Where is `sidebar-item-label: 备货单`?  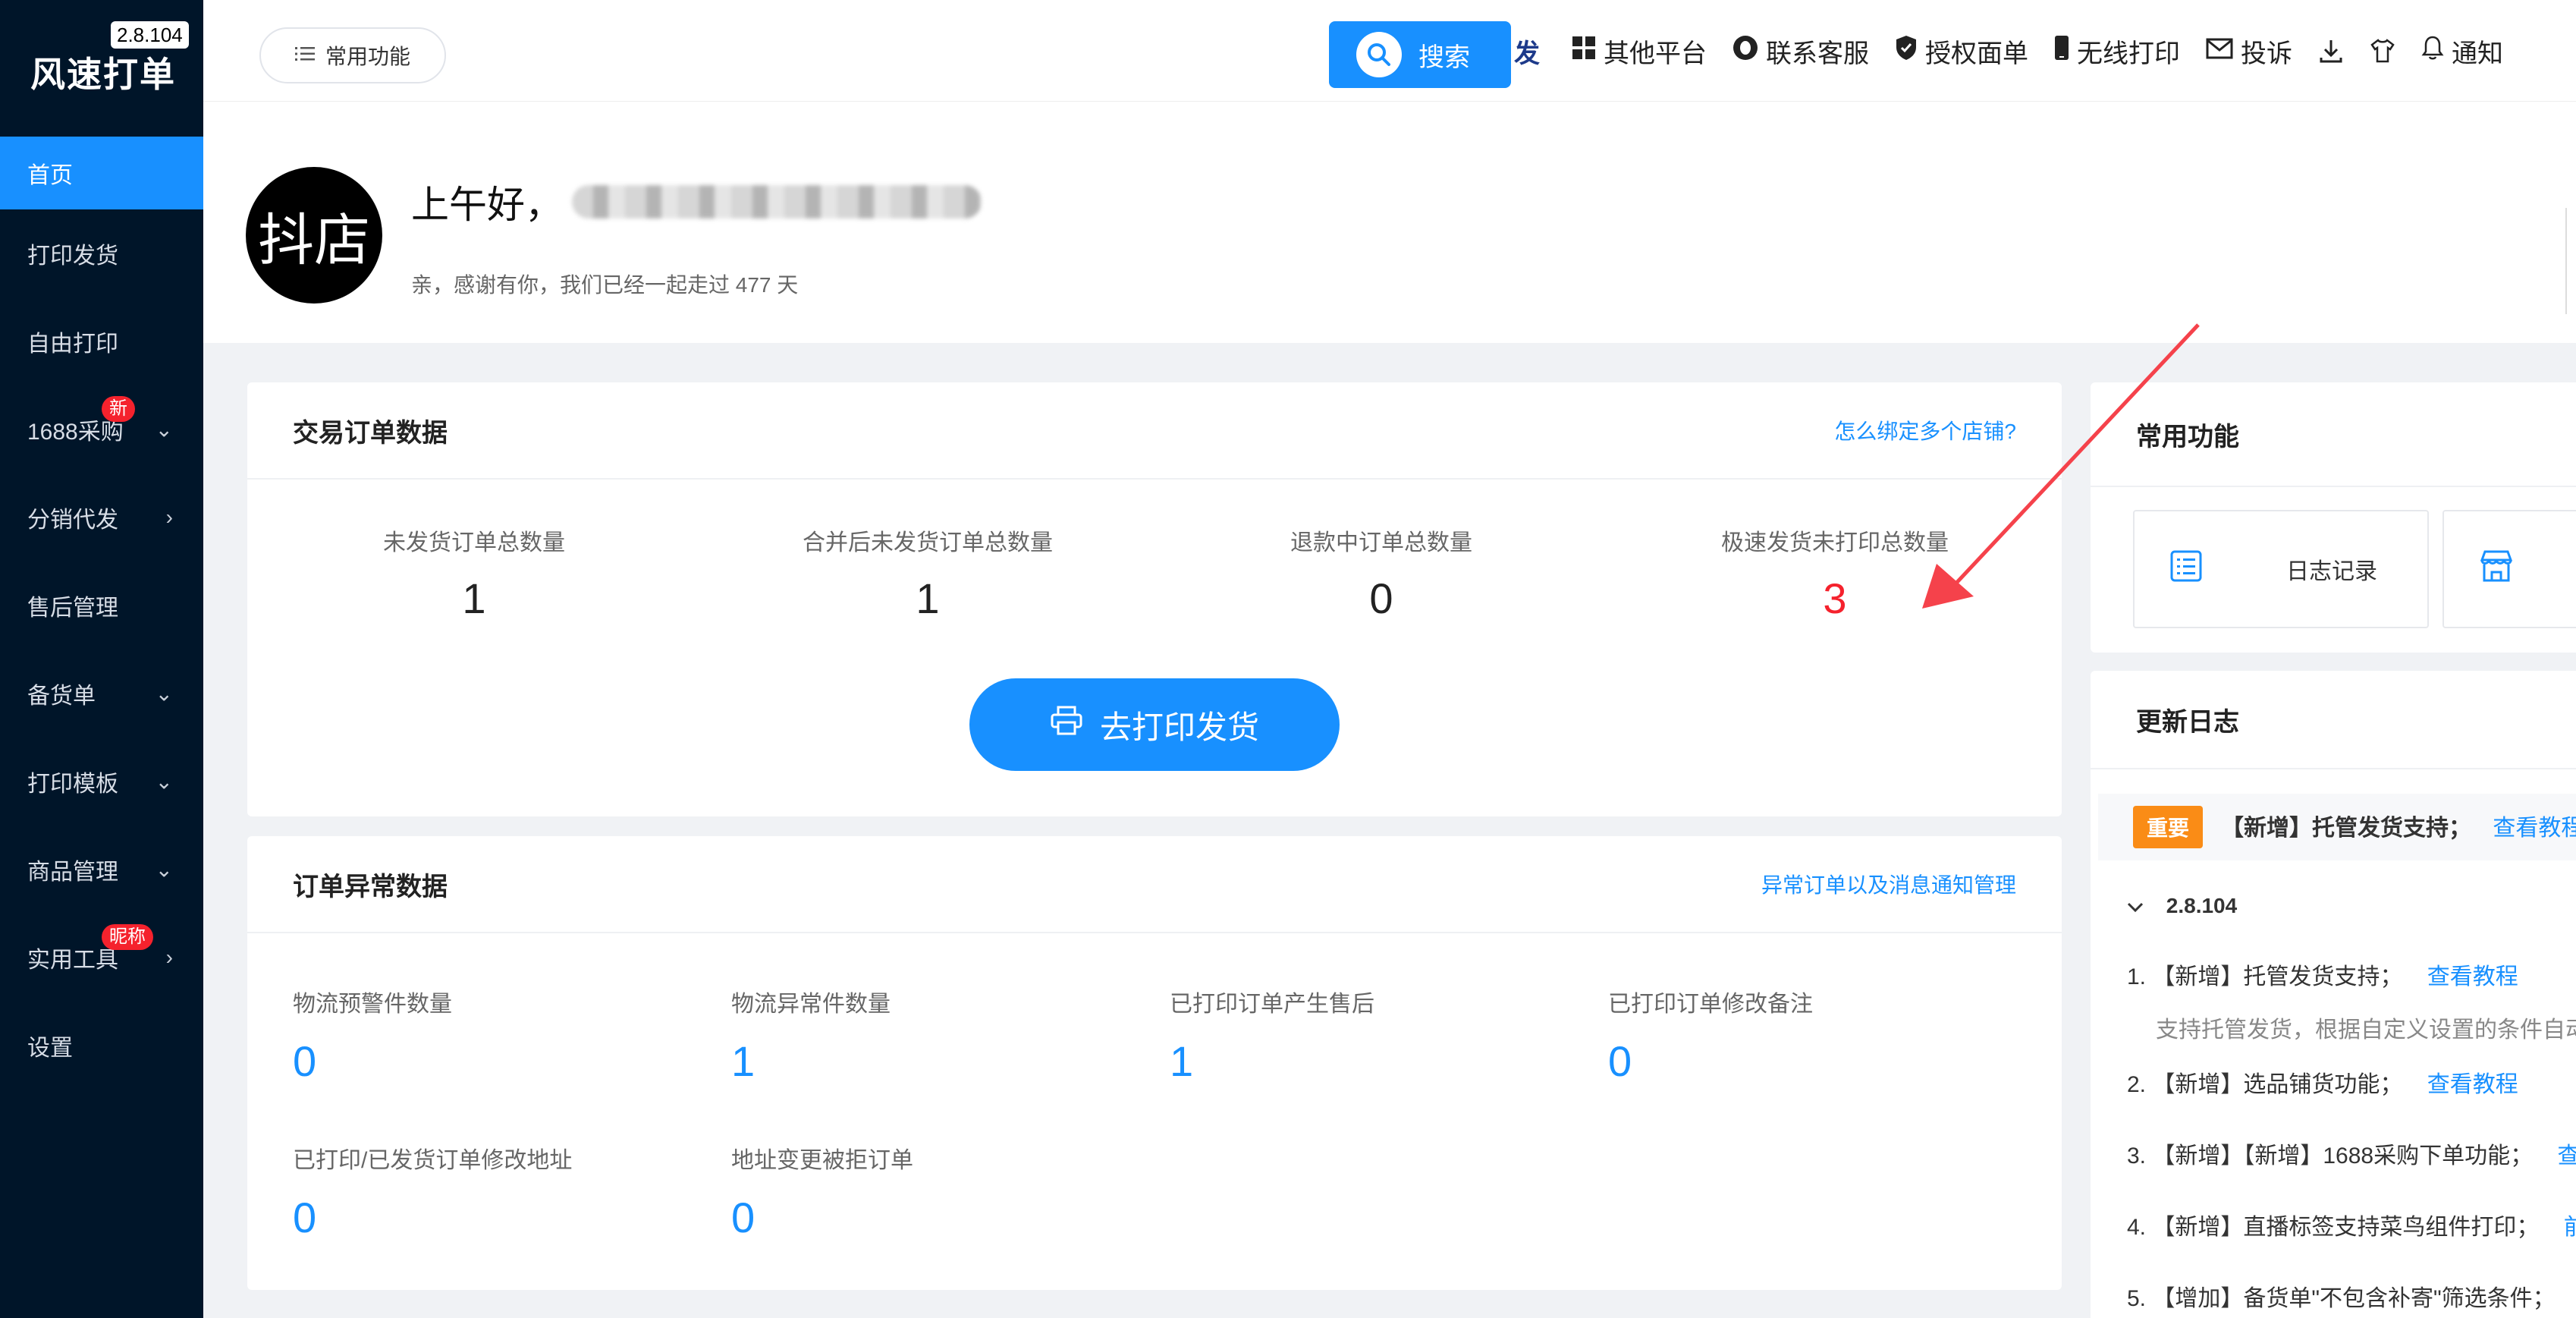
sidebar-item-label: 备货单 is located at coordinates (61, 696).